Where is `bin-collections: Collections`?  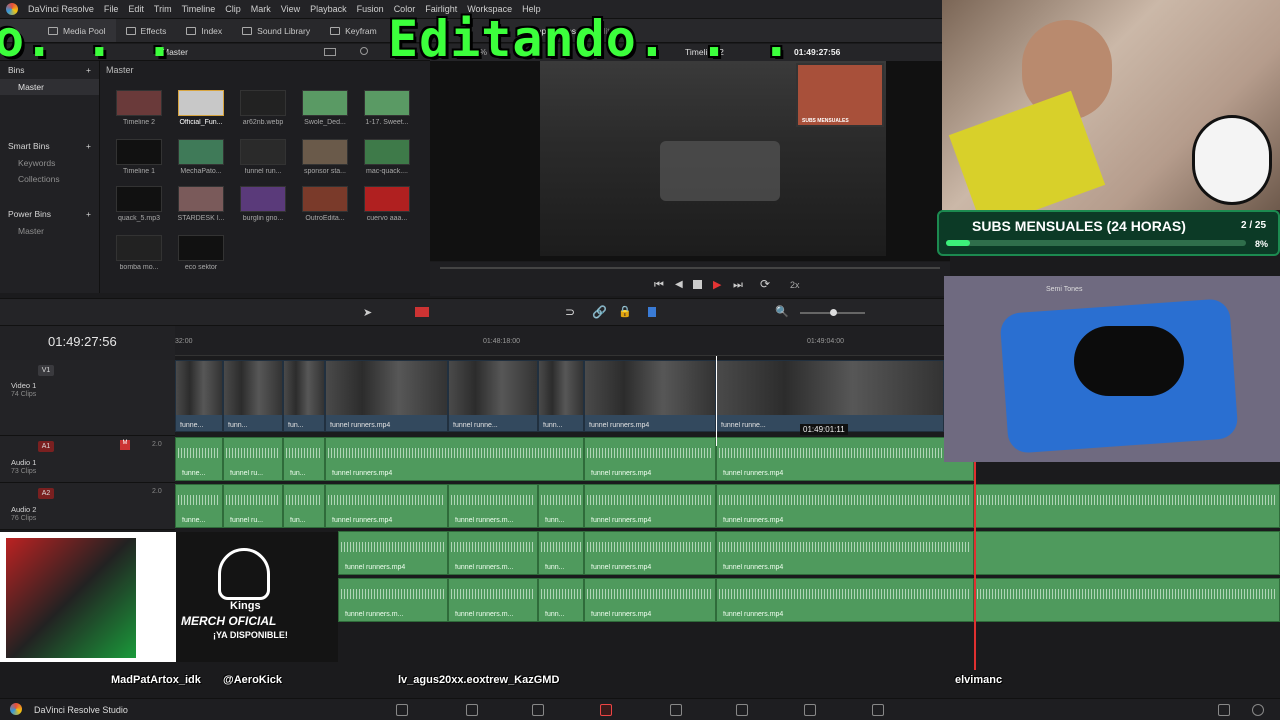 bin-collections: Collections is located at coordinates (49, 179).